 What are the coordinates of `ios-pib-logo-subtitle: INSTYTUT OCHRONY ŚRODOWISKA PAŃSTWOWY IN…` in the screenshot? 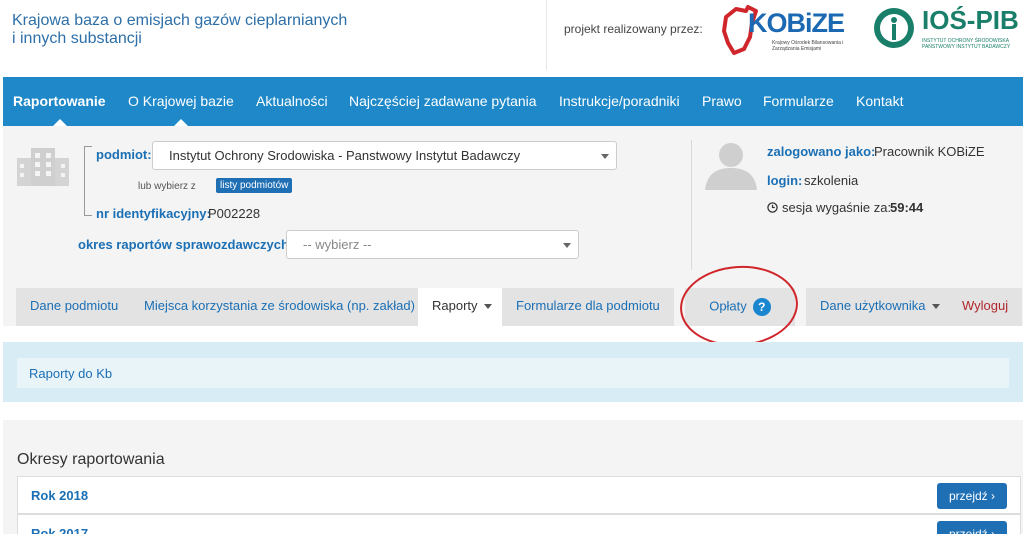 It's located at (966, 44).